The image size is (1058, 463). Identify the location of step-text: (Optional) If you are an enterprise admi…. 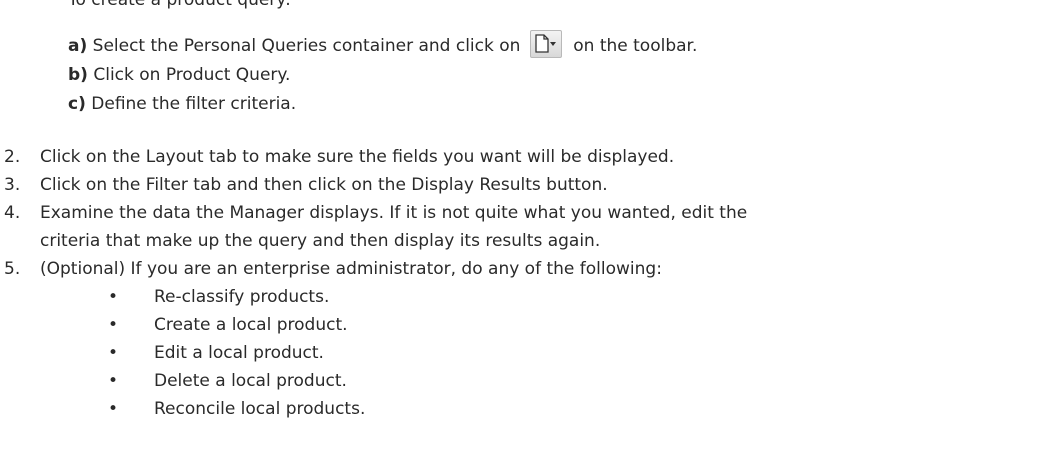
(351, 269).